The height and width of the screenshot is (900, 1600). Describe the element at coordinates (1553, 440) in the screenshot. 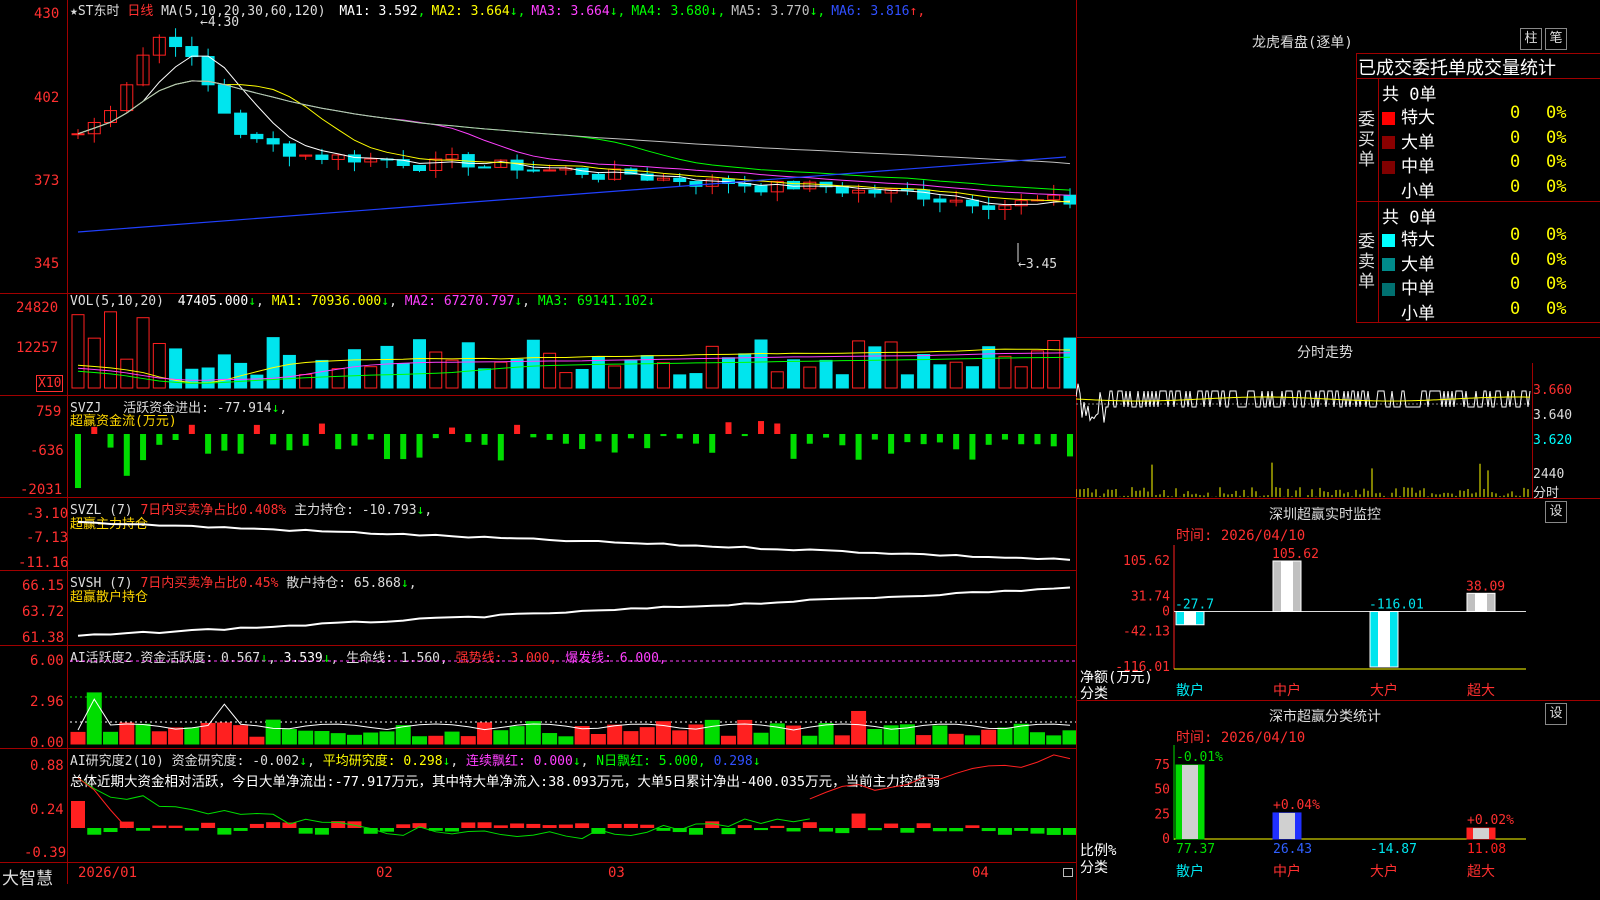

I see `fs-axis-label: 3.620` at that location.